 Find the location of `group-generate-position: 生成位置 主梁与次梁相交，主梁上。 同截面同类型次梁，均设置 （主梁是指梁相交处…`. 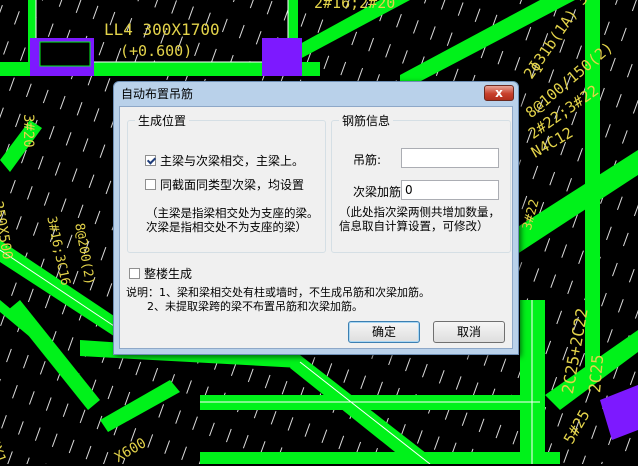

group-generate-position: 生成位置 主梁与次梁相交，主梁上。 同截面同类型次梁，均设置 （主梁是指梁相交处… is located at coordinates (226, 182).